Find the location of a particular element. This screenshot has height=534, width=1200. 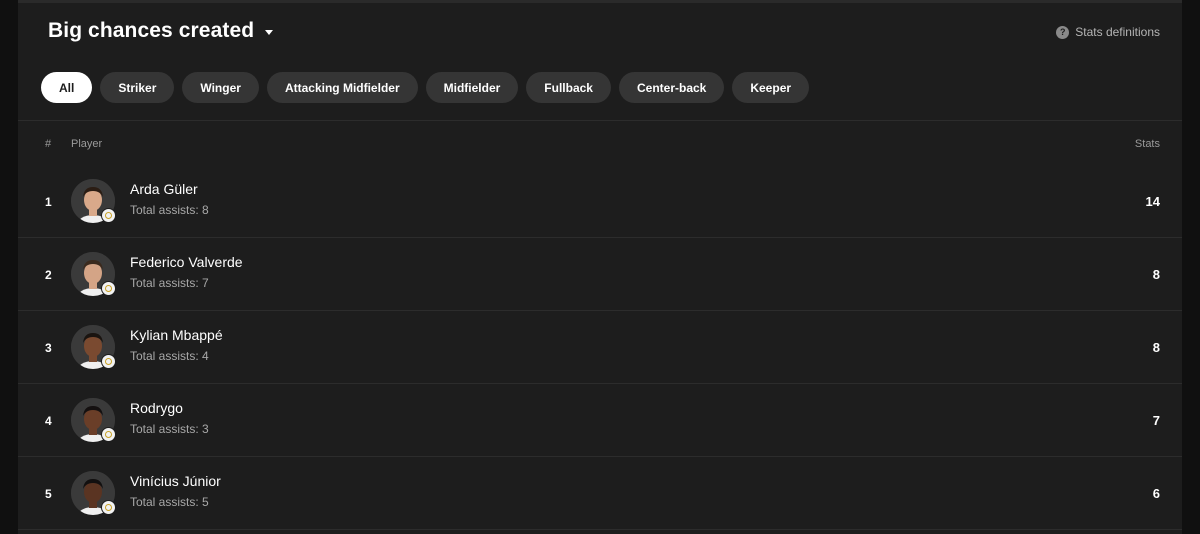

column-header-rank: # is located at coordinates (48, 144).